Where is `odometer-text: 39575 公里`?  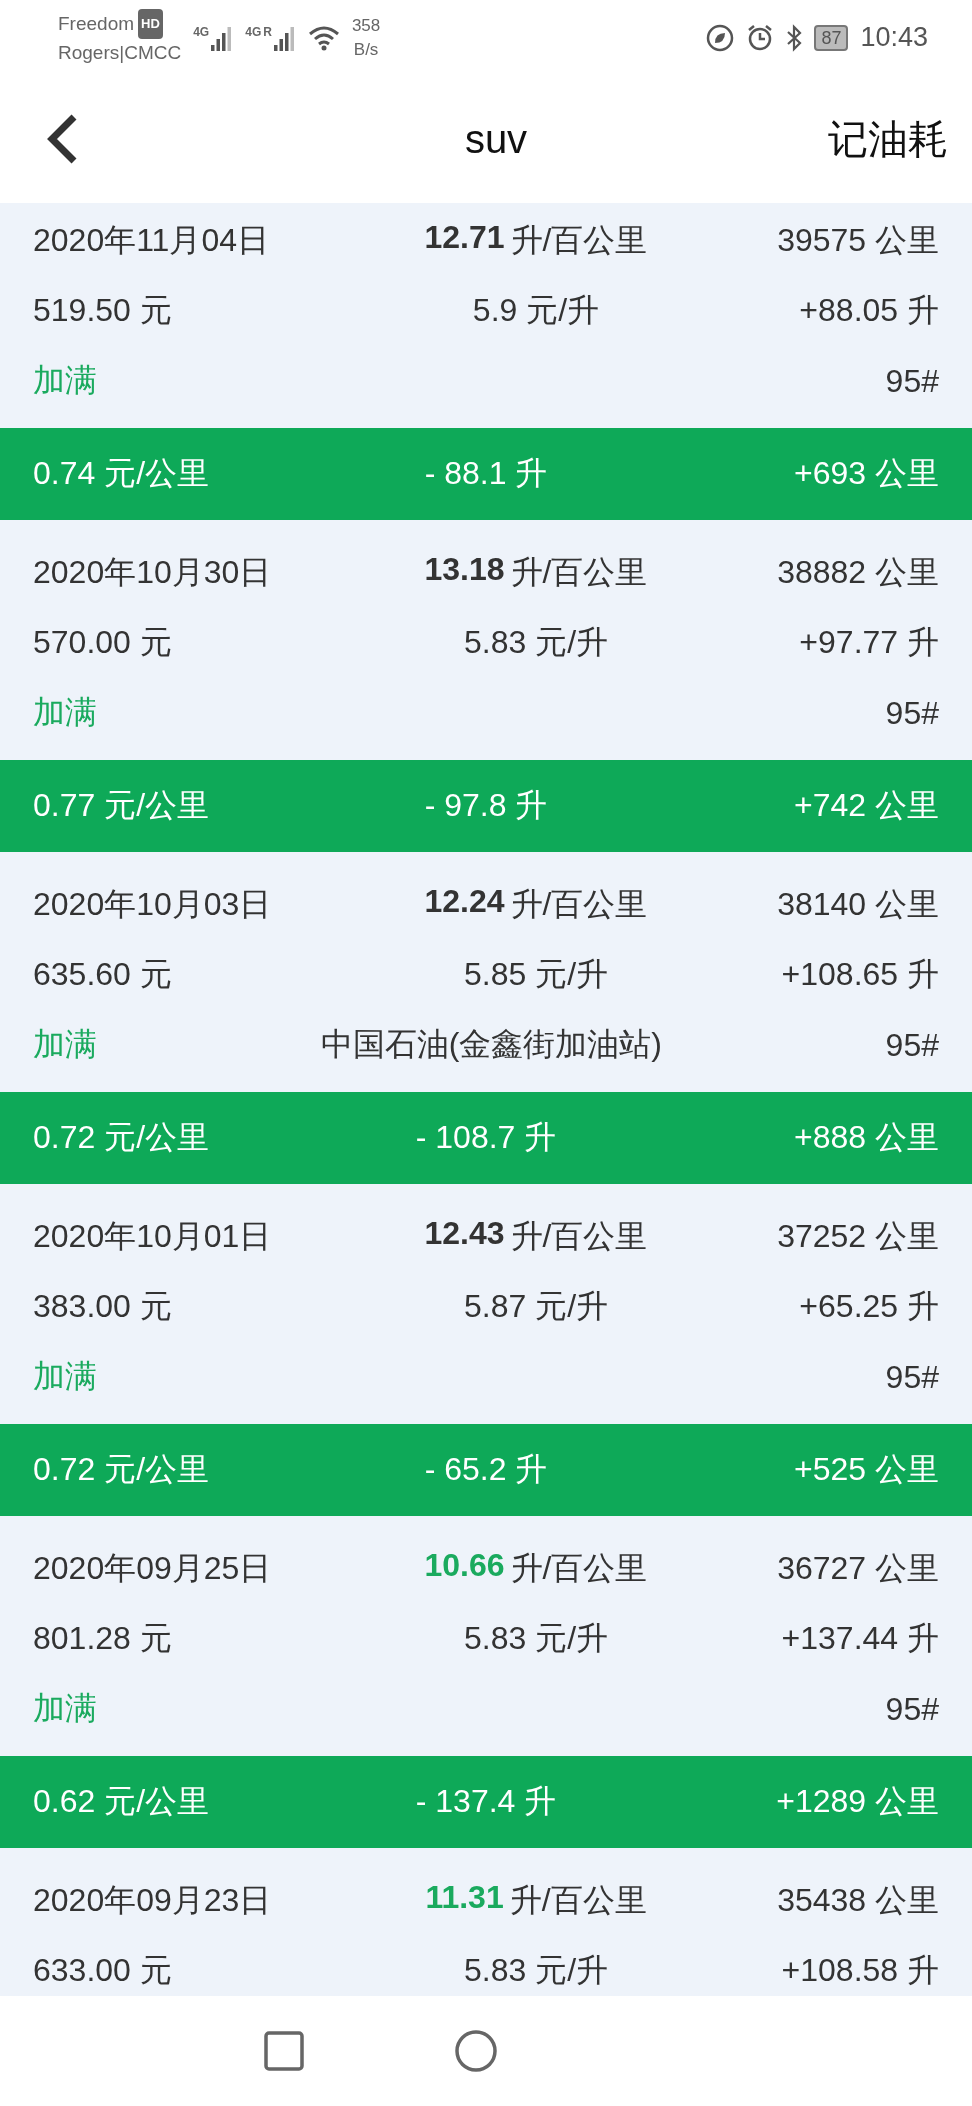 odometer-text: 39575 公里 is located at coordinates (858, 240).